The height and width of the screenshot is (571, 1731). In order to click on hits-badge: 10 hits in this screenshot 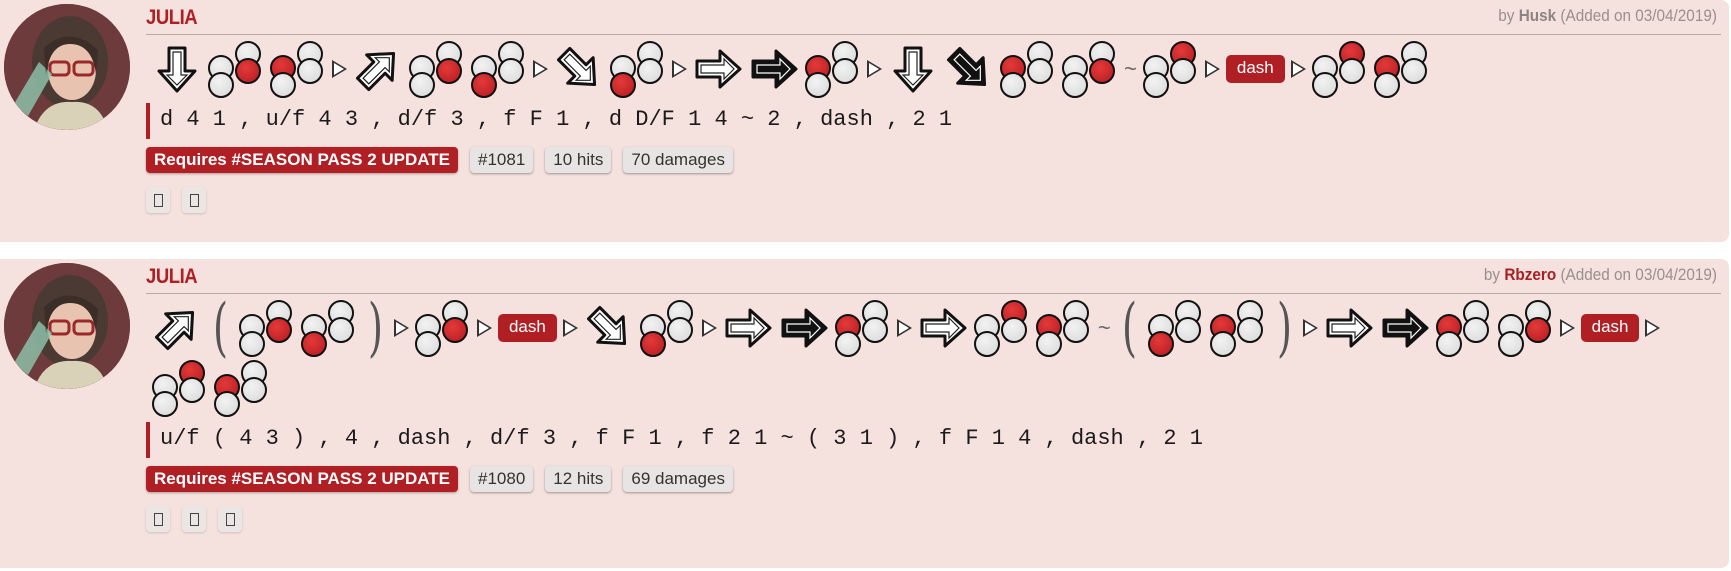, I will do `click(578, 160)`.